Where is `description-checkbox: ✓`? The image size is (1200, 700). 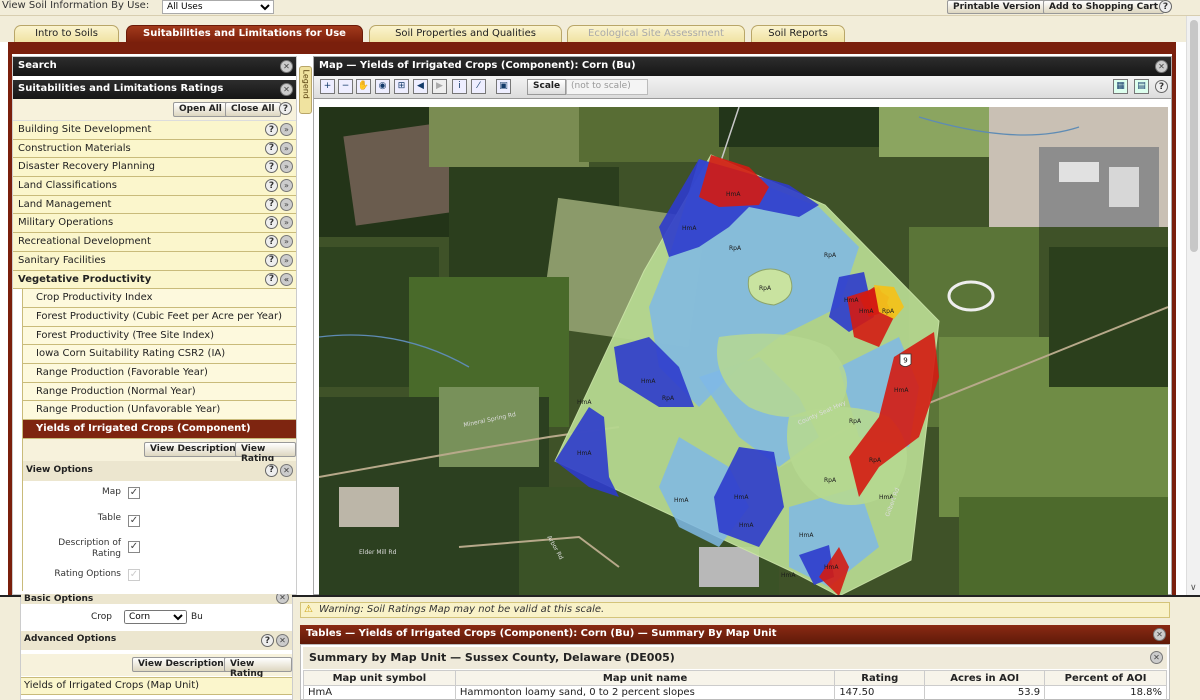
description-checkbox: ✓ is located at coordinates (134, 546).